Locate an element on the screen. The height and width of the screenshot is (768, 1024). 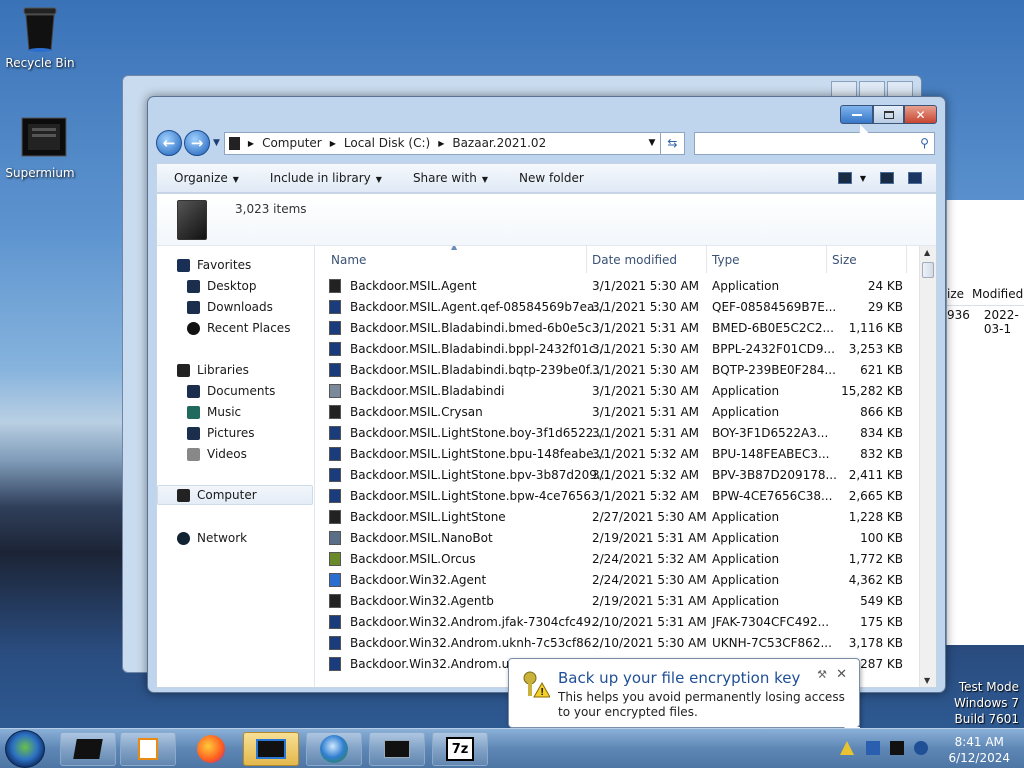
change-view-button: ▼ is located at coordinates (851, 178).